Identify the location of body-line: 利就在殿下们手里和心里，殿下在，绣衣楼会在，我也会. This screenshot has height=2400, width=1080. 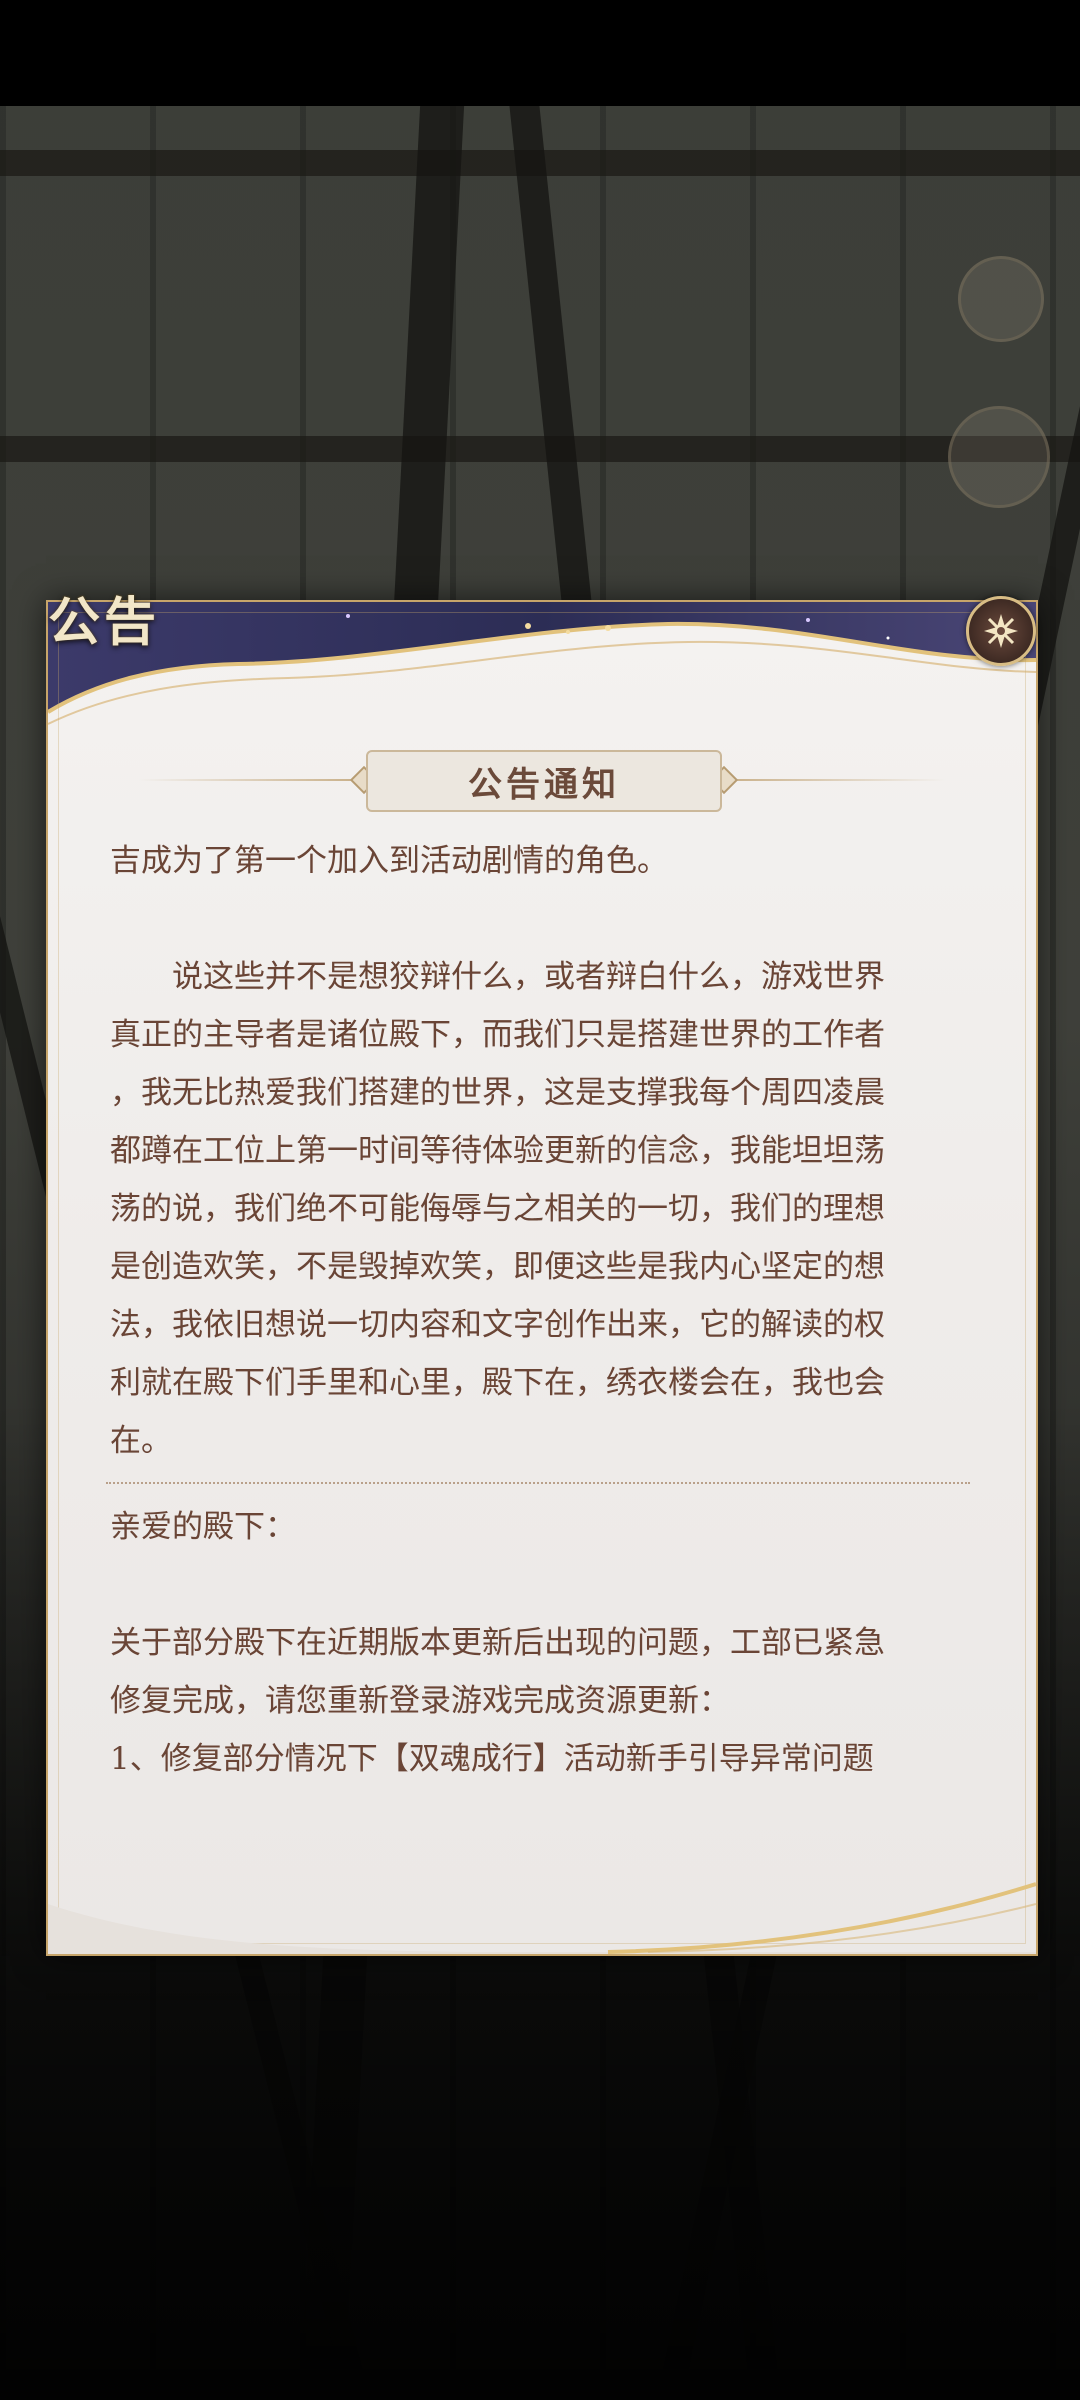
(497, 1383).